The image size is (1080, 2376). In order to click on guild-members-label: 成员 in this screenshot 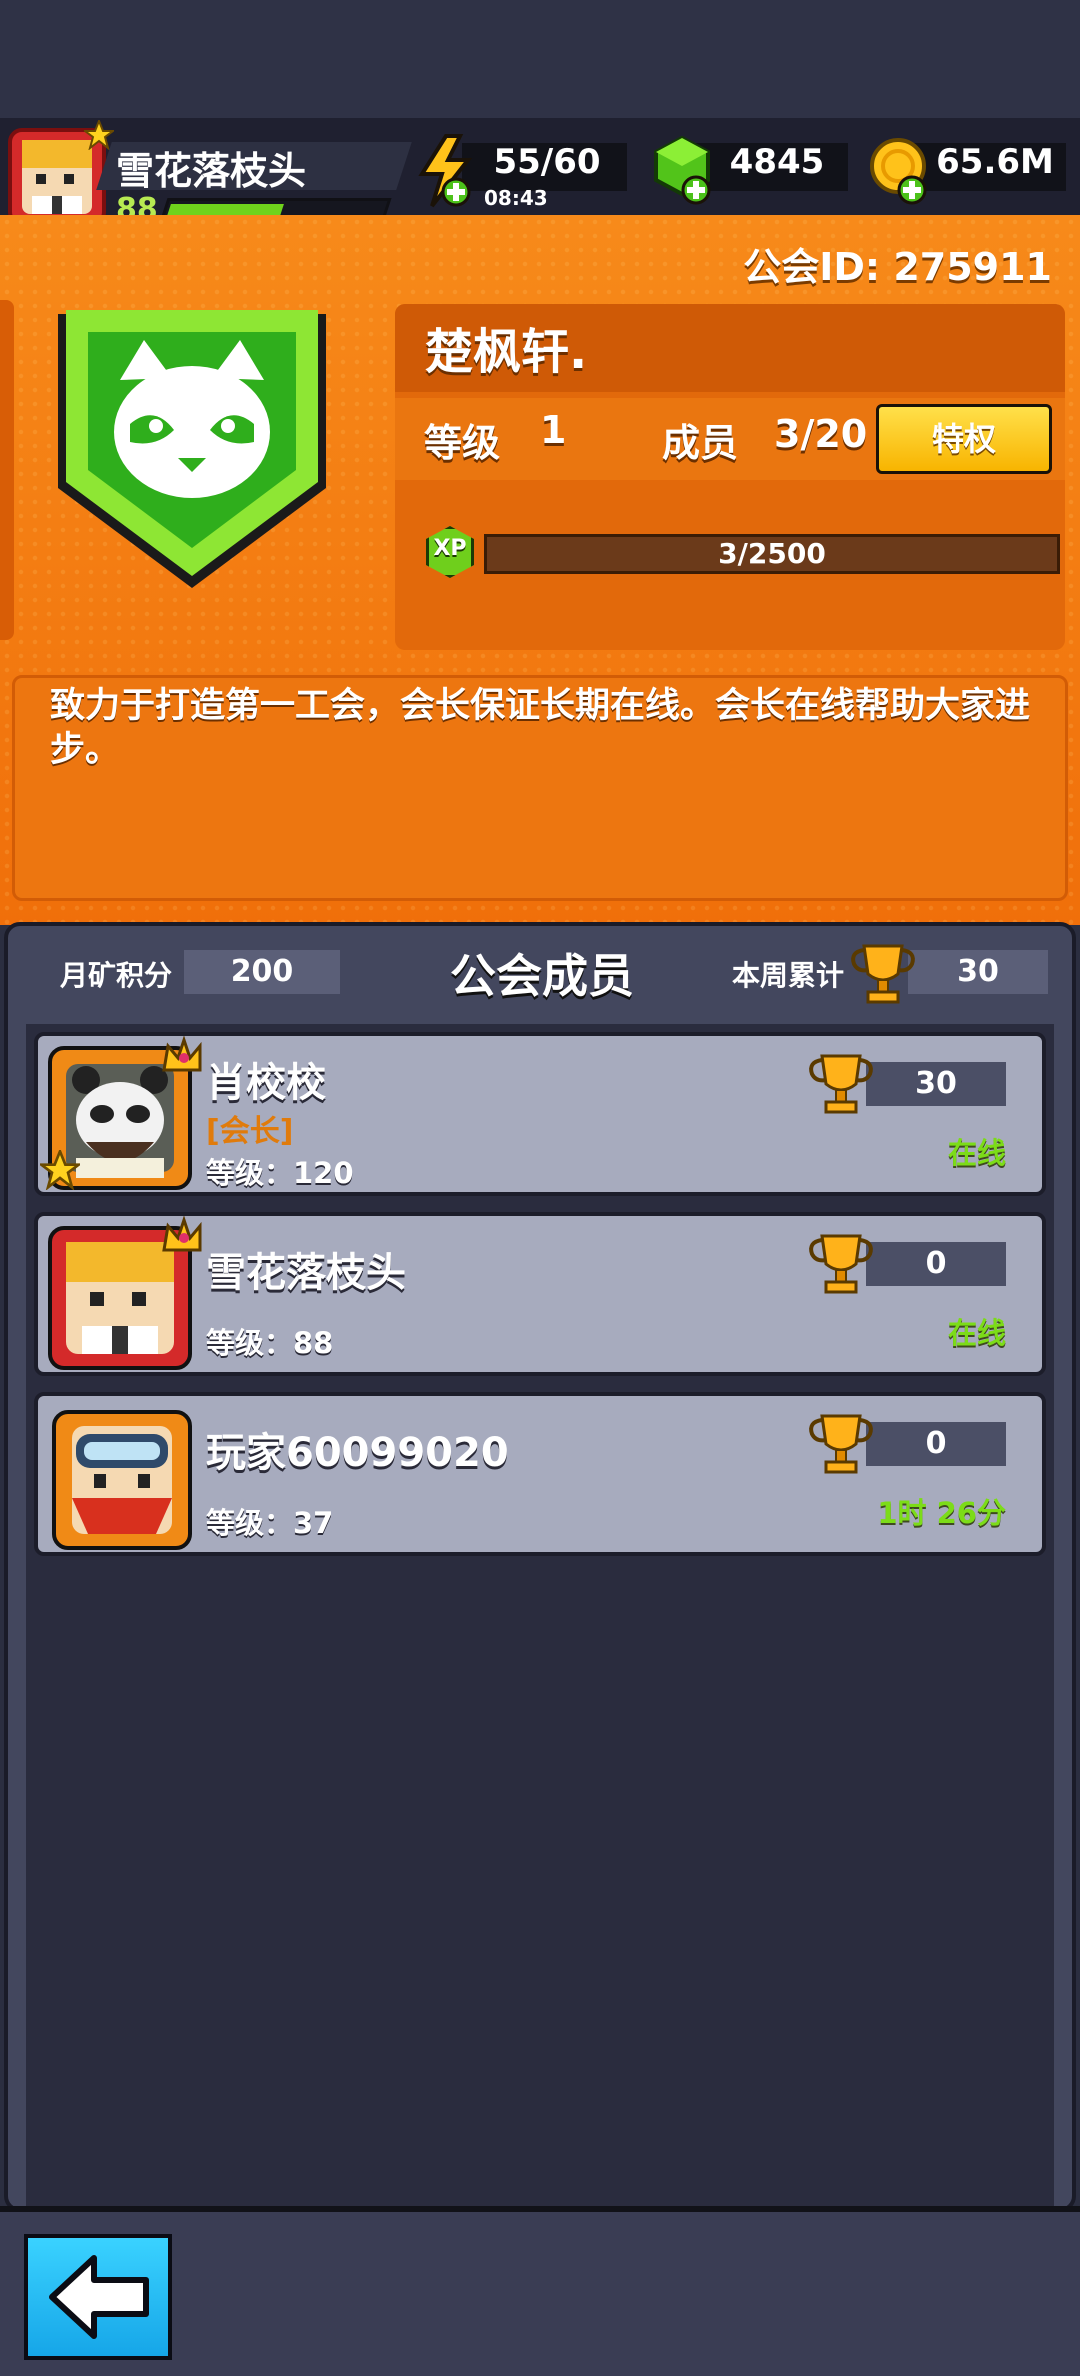, I will do `click(700, 443)`.